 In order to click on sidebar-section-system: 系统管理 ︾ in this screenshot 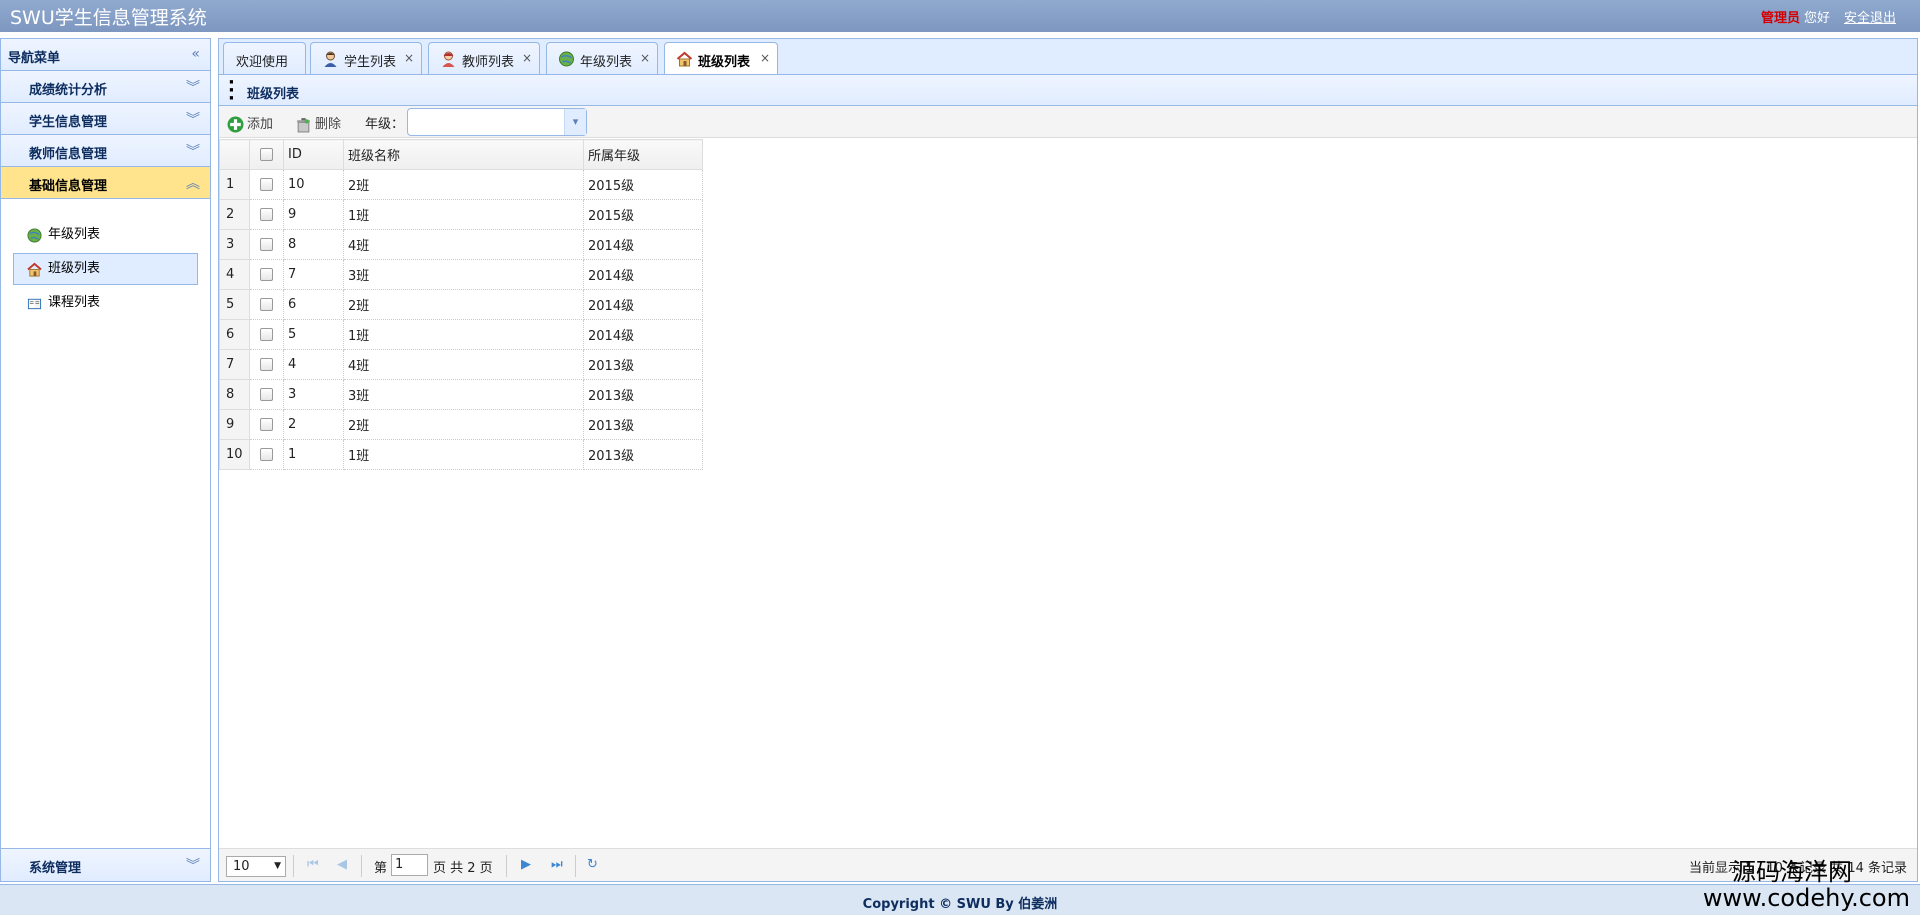, I will do `click(105, 865)`.